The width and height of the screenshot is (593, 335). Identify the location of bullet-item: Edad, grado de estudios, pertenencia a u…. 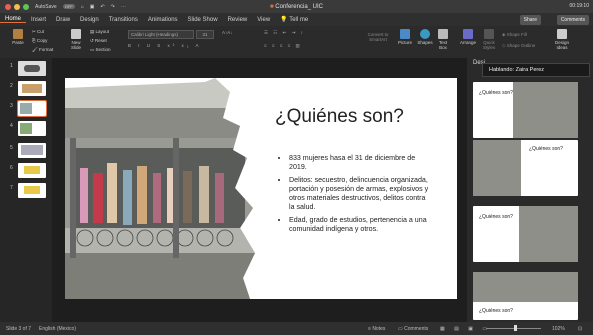
(360, 225).